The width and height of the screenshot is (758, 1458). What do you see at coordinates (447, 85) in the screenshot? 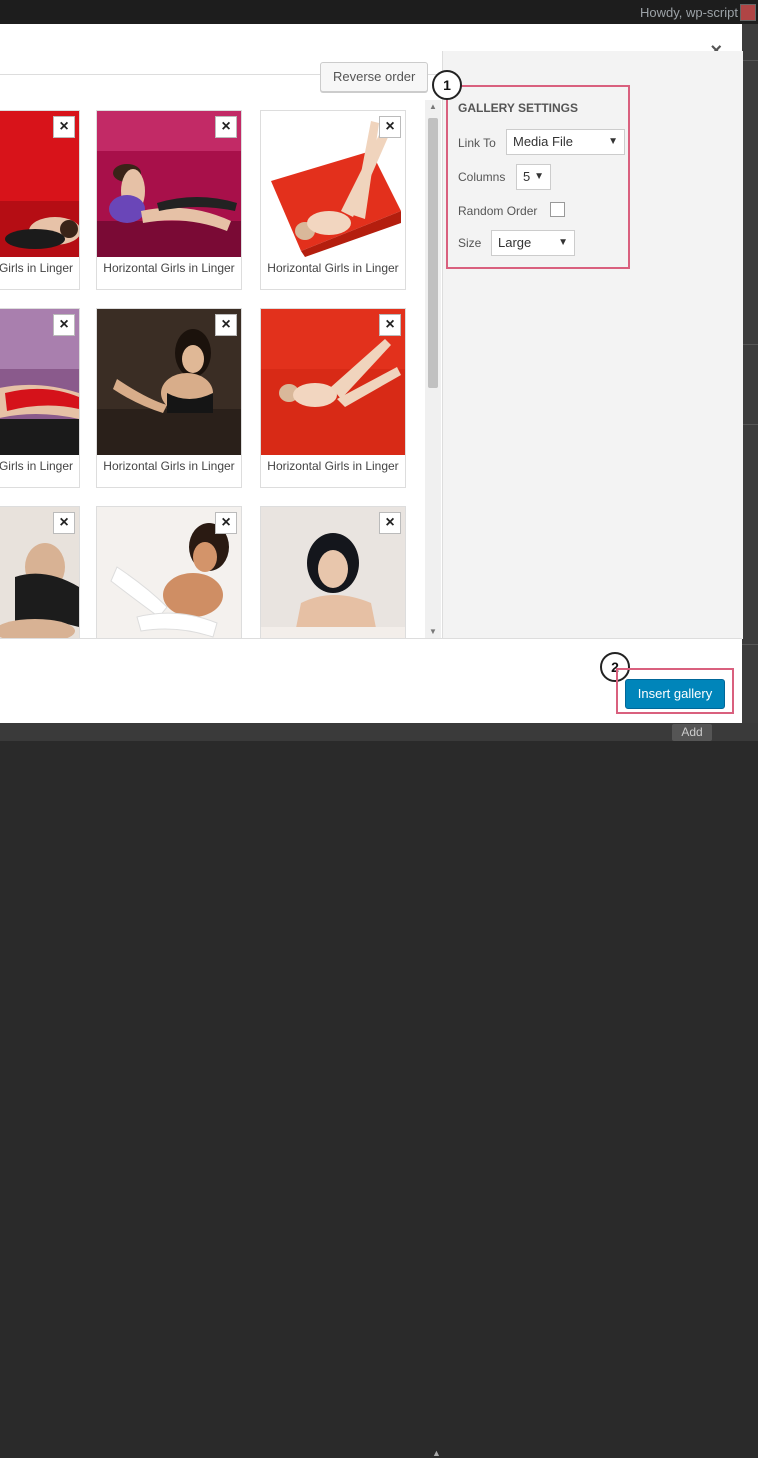
I see `callout-badge-1: 1` at bounding box center [447, 85].